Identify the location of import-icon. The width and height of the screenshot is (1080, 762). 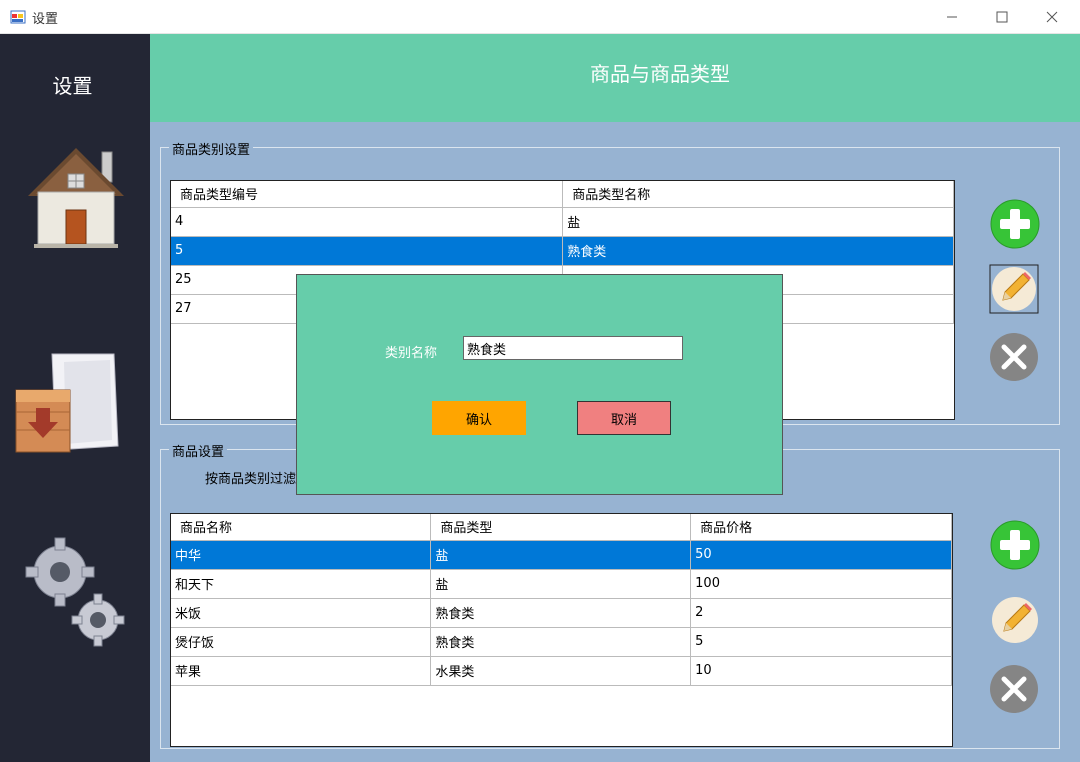
(68, 404).